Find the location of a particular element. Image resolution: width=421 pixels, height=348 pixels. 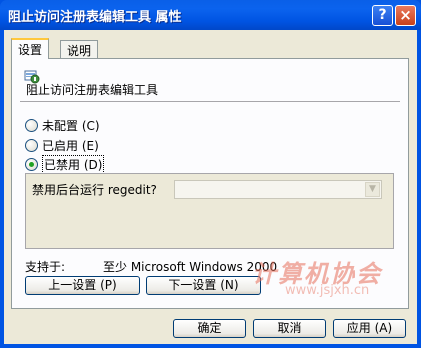

window-title: 阻止访问注册表编辑工具 属性 is located at coordinates (95, 17).